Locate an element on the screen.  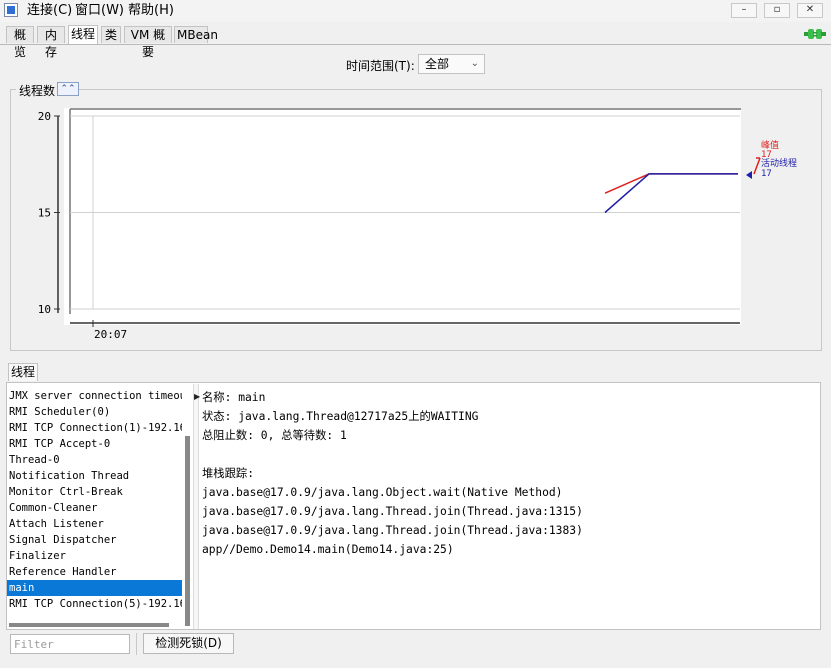
detect-deadlock-button: 检测死锁(D) is located at coordinates (188, 643).